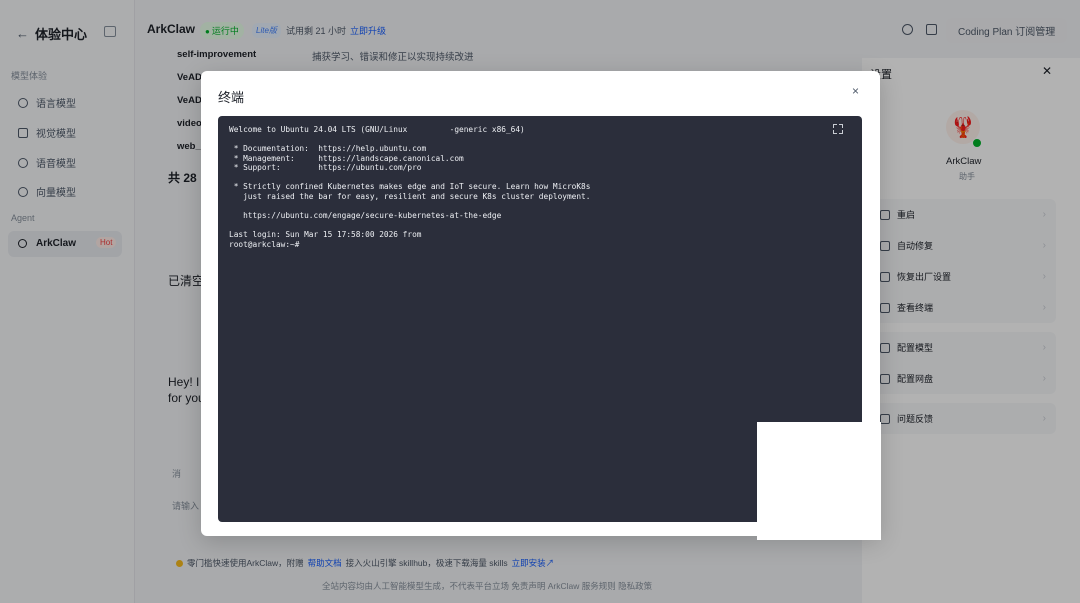 This screenshot has width=1080, height=603. What do you see at coordinates (231, 97) in the screenshot?
I see `modal-title: 终端` at bounding box center [231, 97].